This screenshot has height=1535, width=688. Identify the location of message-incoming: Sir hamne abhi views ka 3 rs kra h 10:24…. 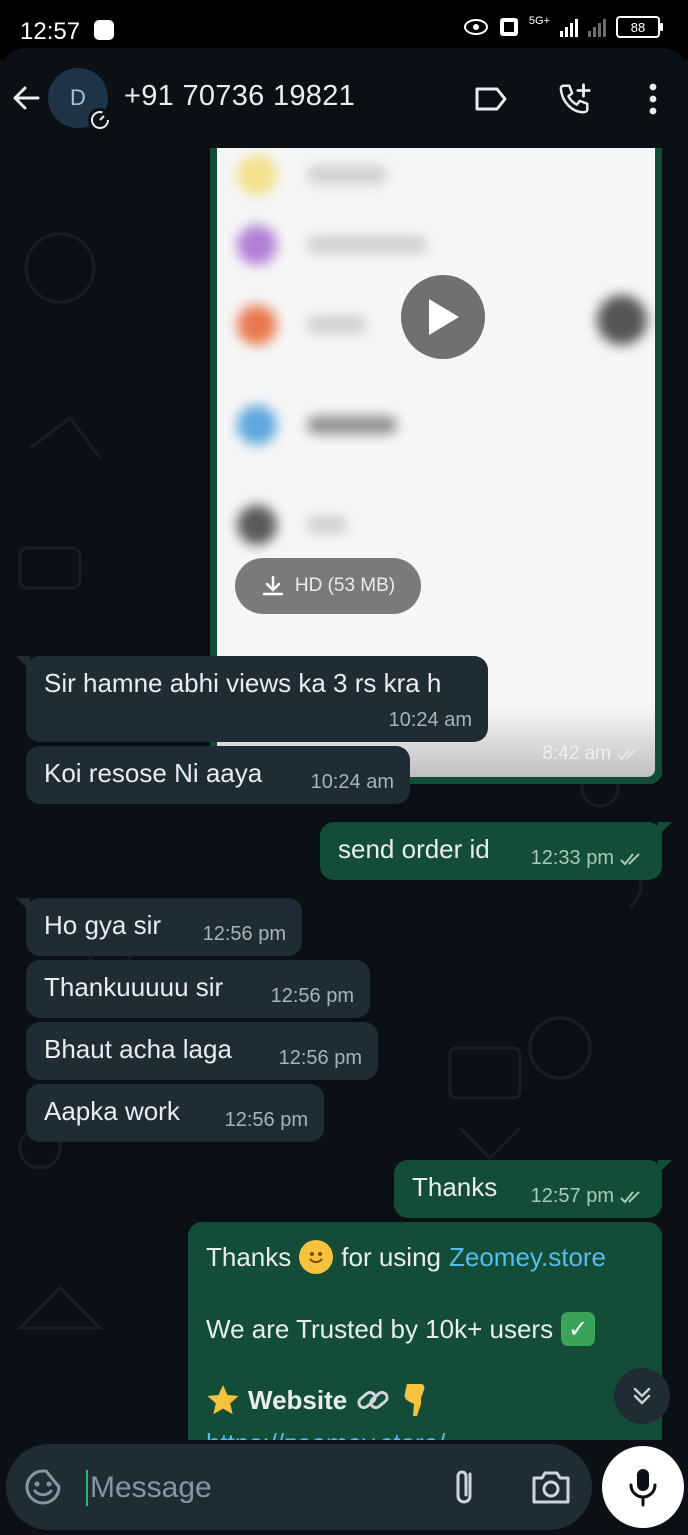
(252, 699).